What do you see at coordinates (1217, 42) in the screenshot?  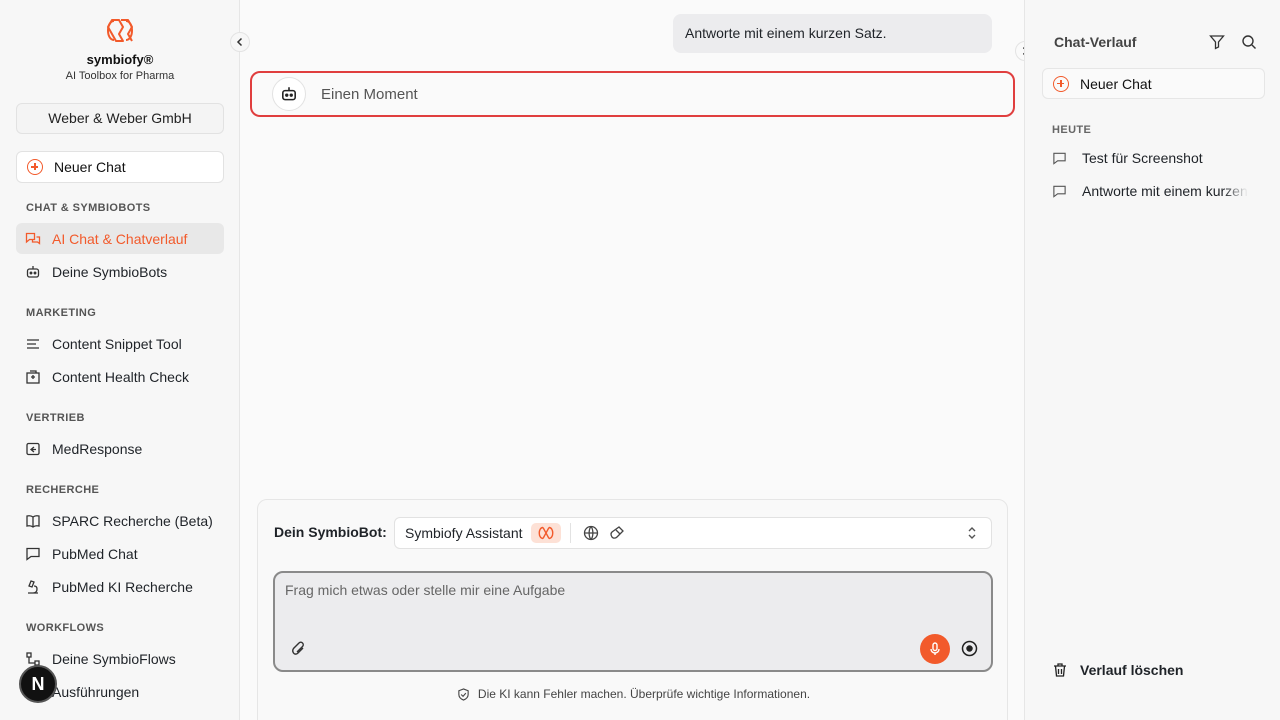 I see `filter-icon` at bounding box center [1217, 42].